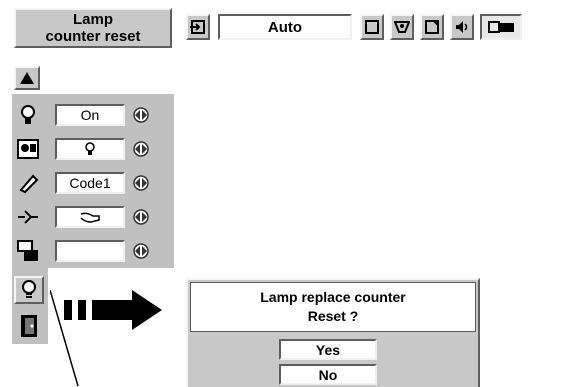 The image size is (581, 387). Describe the element at coordinates (28, 183) in the screenshot. I see `pencil-code-icon` at that location.